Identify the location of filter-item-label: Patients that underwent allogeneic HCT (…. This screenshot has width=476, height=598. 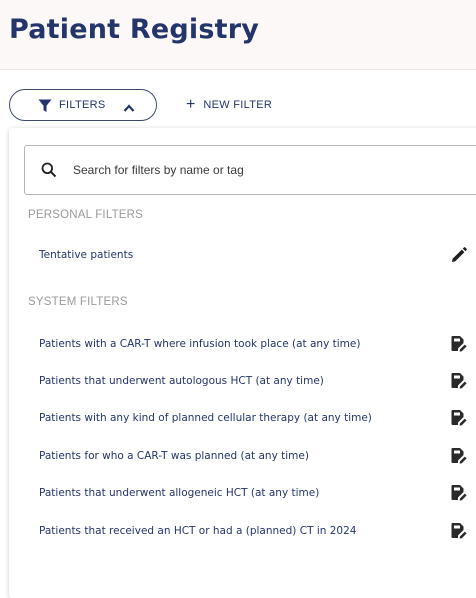
(179, 493).